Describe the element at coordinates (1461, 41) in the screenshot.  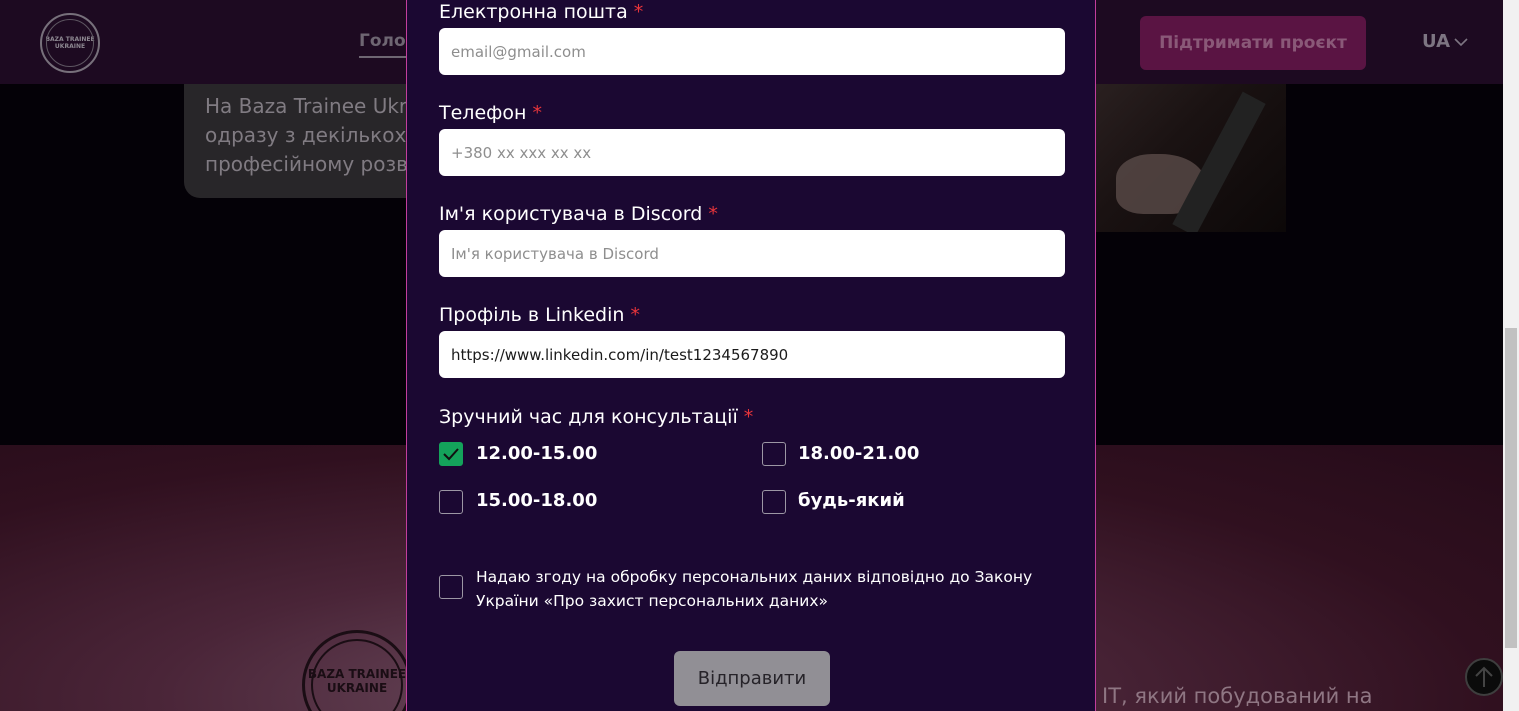
I see `chevron-down-icon` at that location.